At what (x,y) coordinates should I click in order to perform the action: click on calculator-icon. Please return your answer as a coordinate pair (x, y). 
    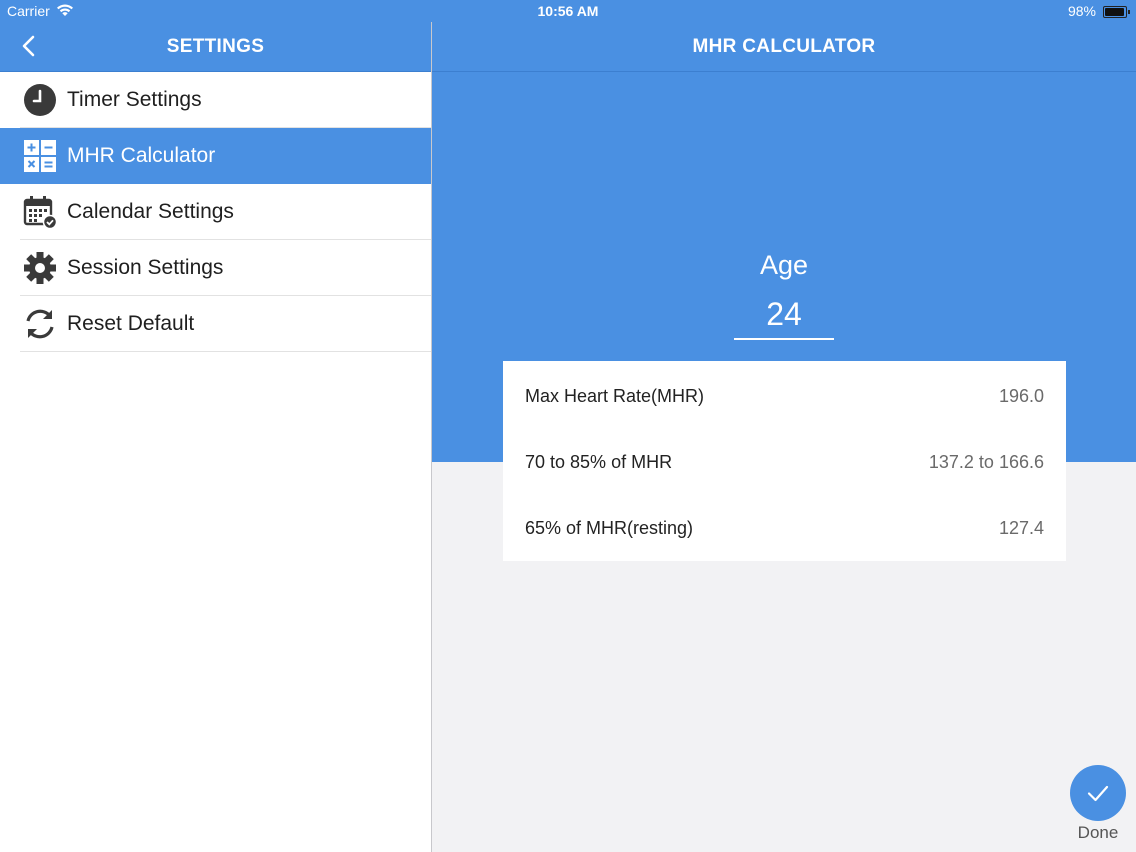
    Looking at the image, I should click on (40, 156).